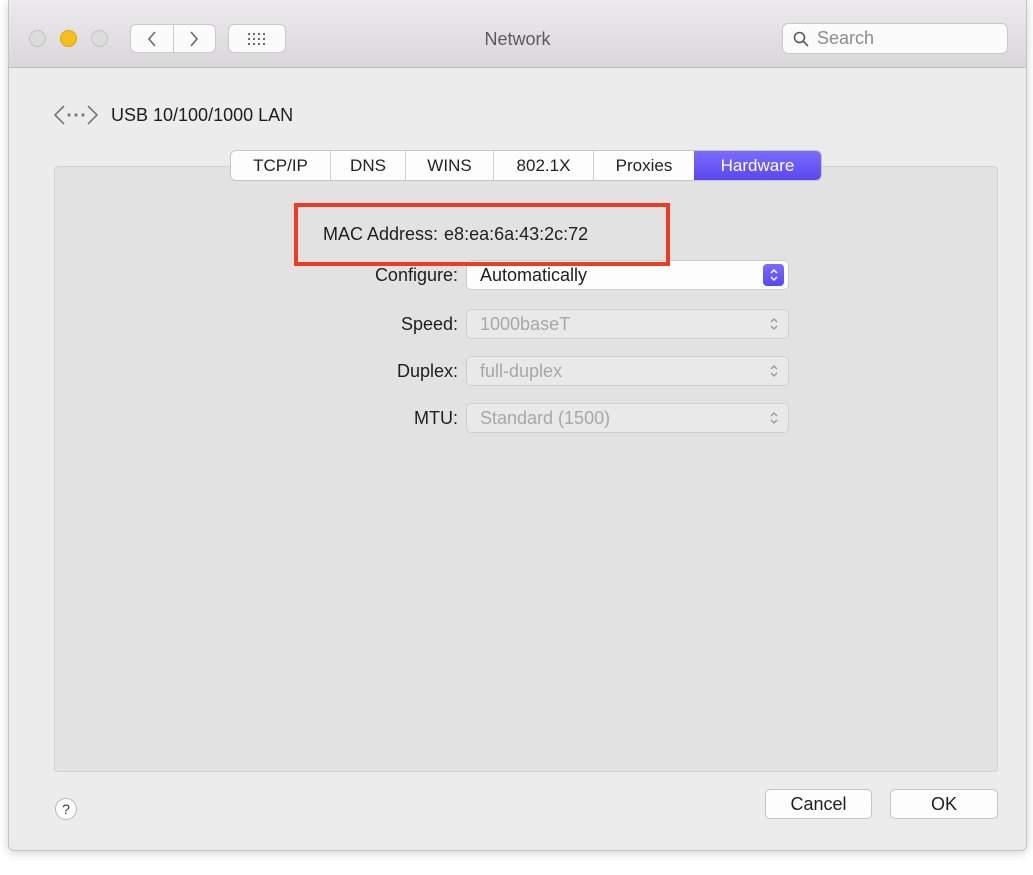 The width and height of the screenshot is (1033, 875). What do you see at coordinates (627, 275) in the screenshot?
I see `configure-select: Automatically` at bounding box center [627, 275].